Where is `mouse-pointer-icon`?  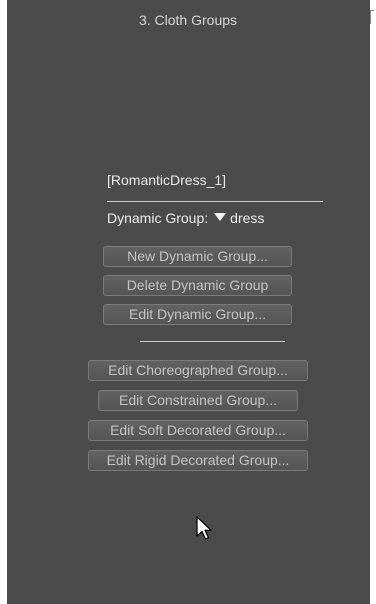
mouse-pointer-icon is located at coordinates (204, 528).